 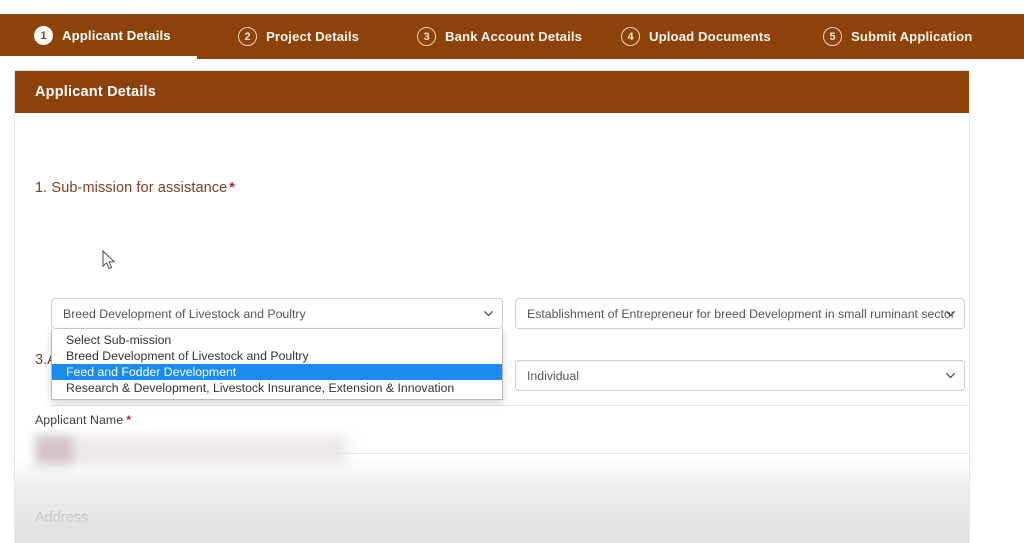 What do you see at coordinates (912, 36) in the screenshot?
I see `step-label-submit-application: Submit Application` at bounding box center [912, 36].